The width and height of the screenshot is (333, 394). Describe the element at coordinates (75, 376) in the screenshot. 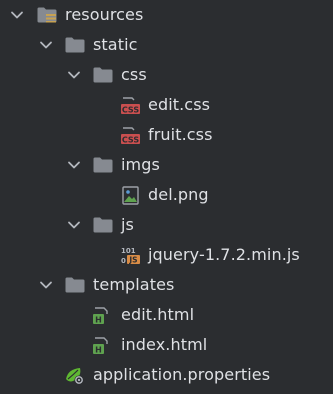

I see `spring-properties-icon` at that location.